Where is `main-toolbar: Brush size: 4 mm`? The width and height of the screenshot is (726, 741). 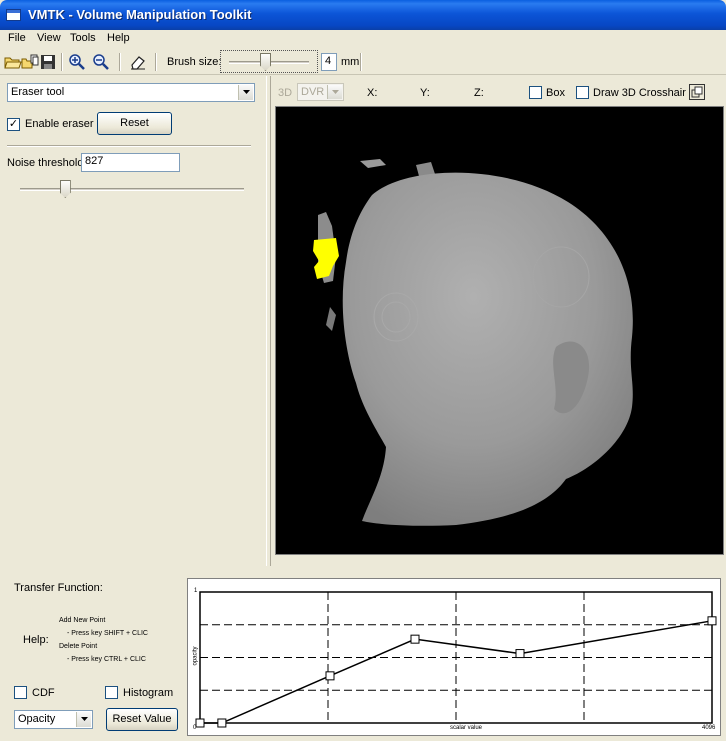 main-toolbar: Brush size: 4 mm is located at coordinates (363, 62).